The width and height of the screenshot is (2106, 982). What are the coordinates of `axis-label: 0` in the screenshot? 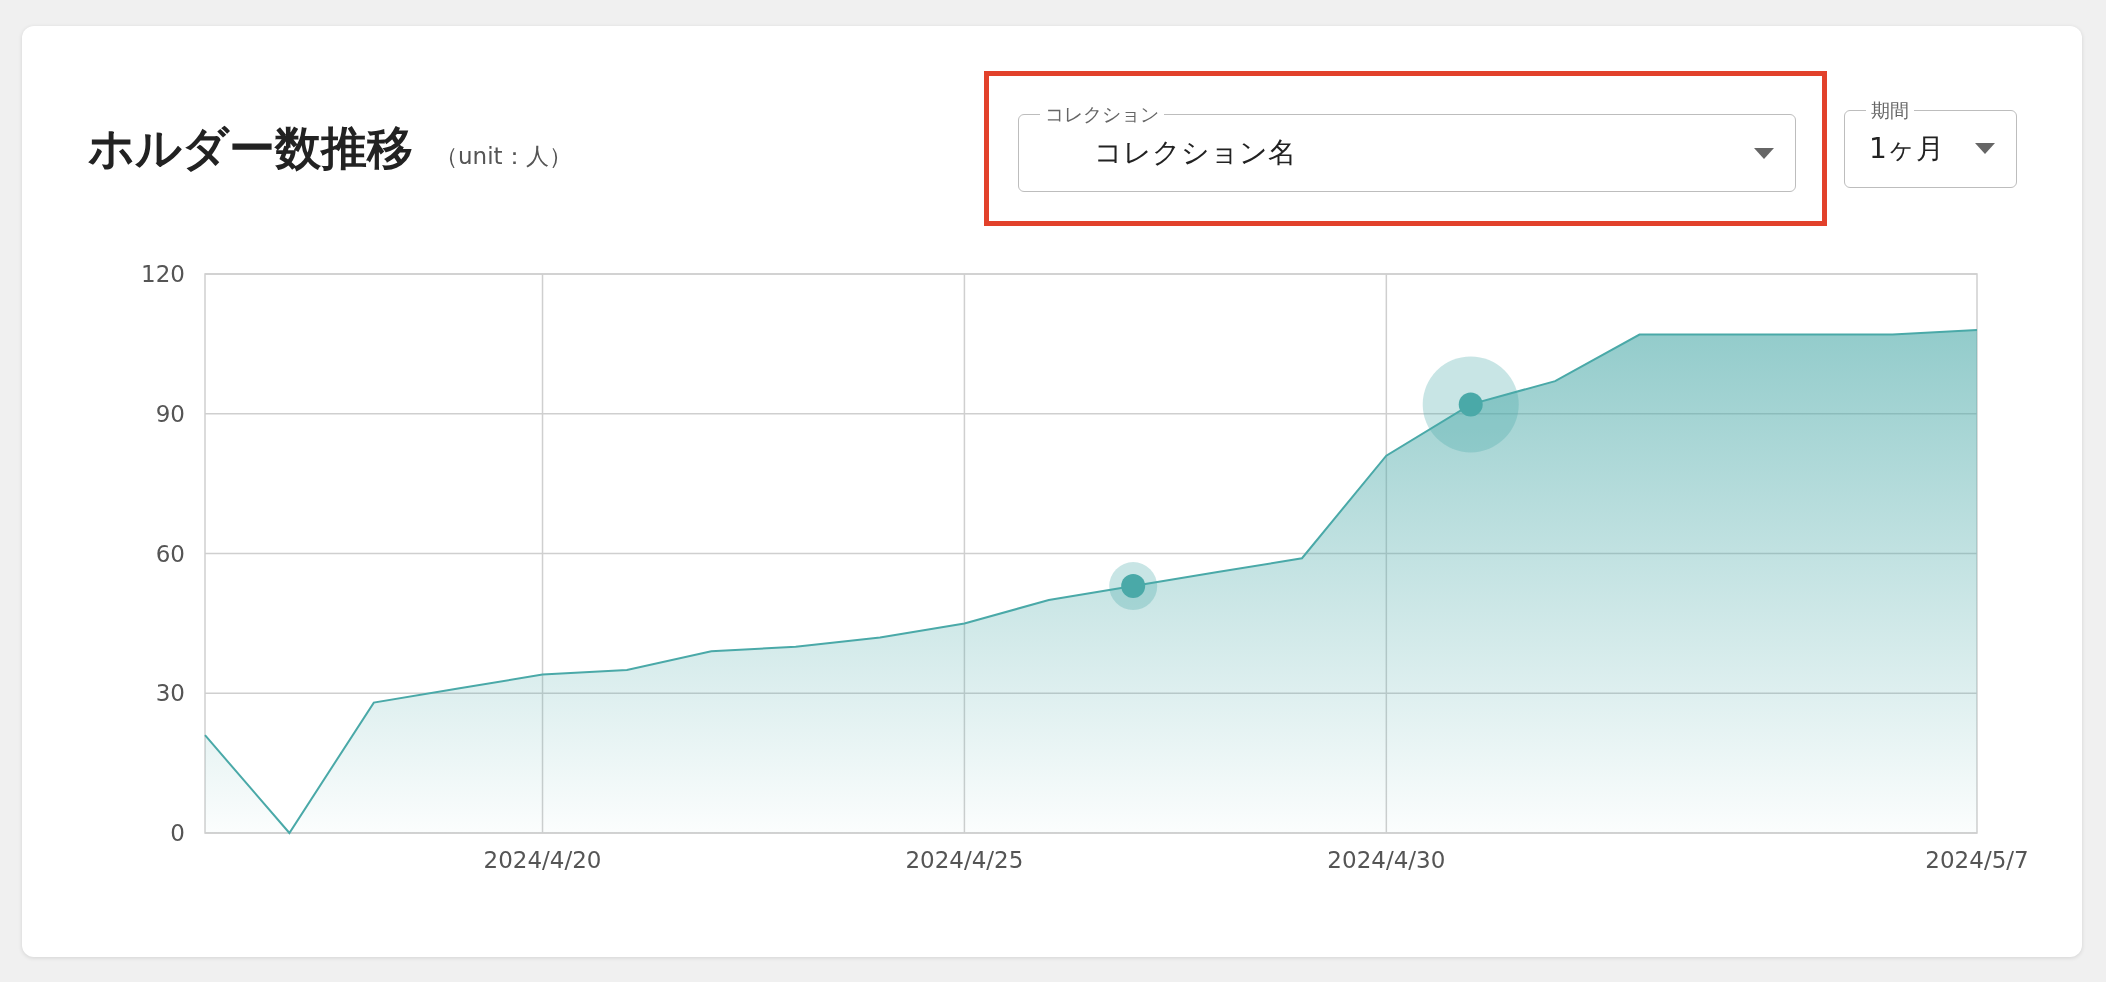 It's located at (177, 833).